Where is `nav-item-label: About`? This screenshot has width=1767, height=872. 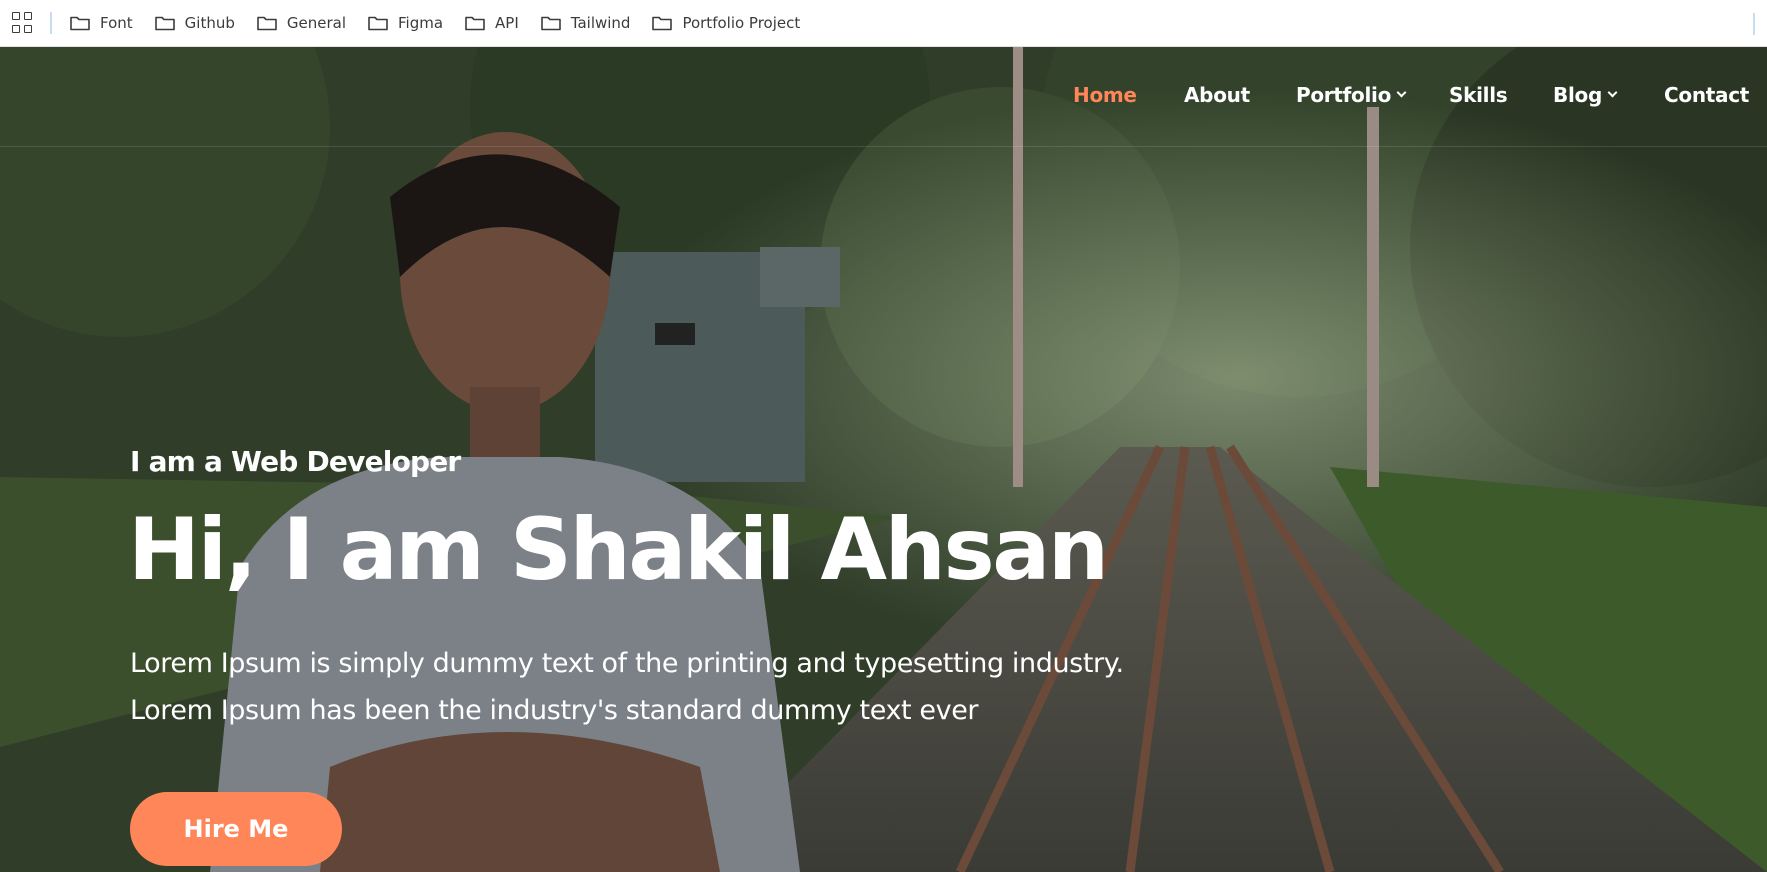
nav-item-label: About is located at coordinates (1217, 95).